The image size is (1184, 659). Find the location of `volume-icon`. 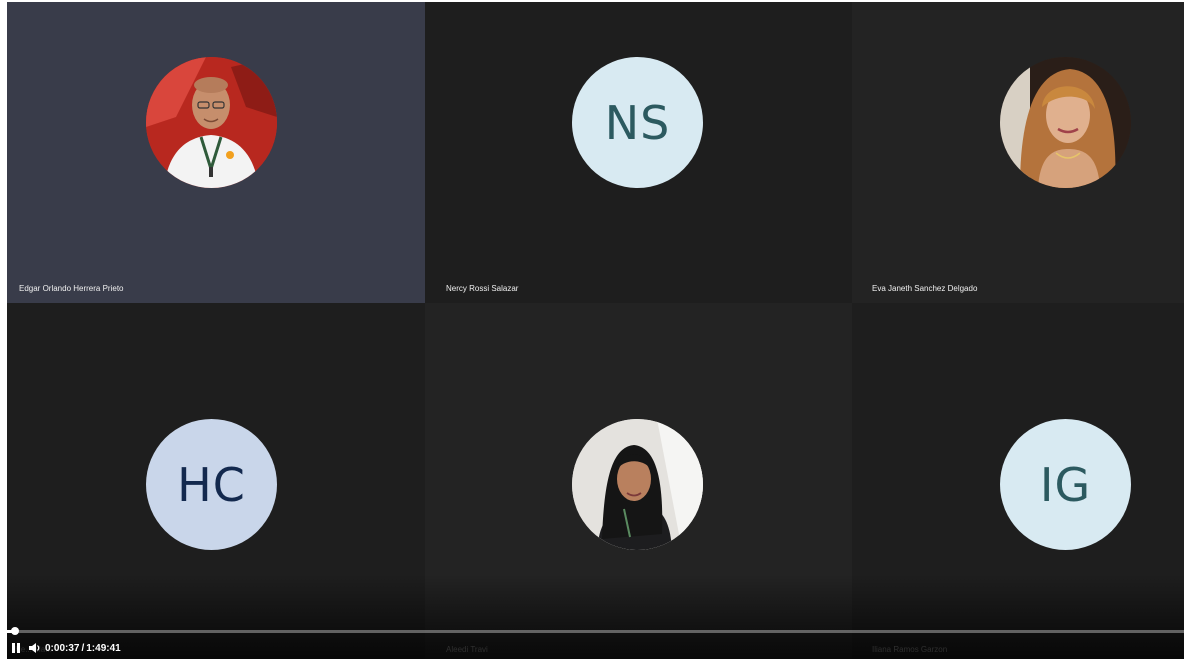

volume-icon is located at coordinates (34, 648).